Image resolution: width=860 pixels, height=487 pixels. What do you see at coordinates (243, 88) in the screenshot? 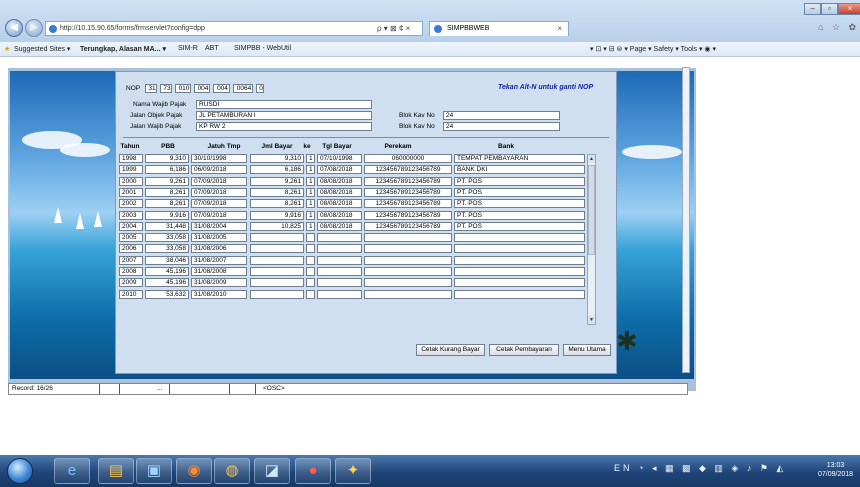
I see `nop-field-6: 0064` at bounding box center [243, 88].